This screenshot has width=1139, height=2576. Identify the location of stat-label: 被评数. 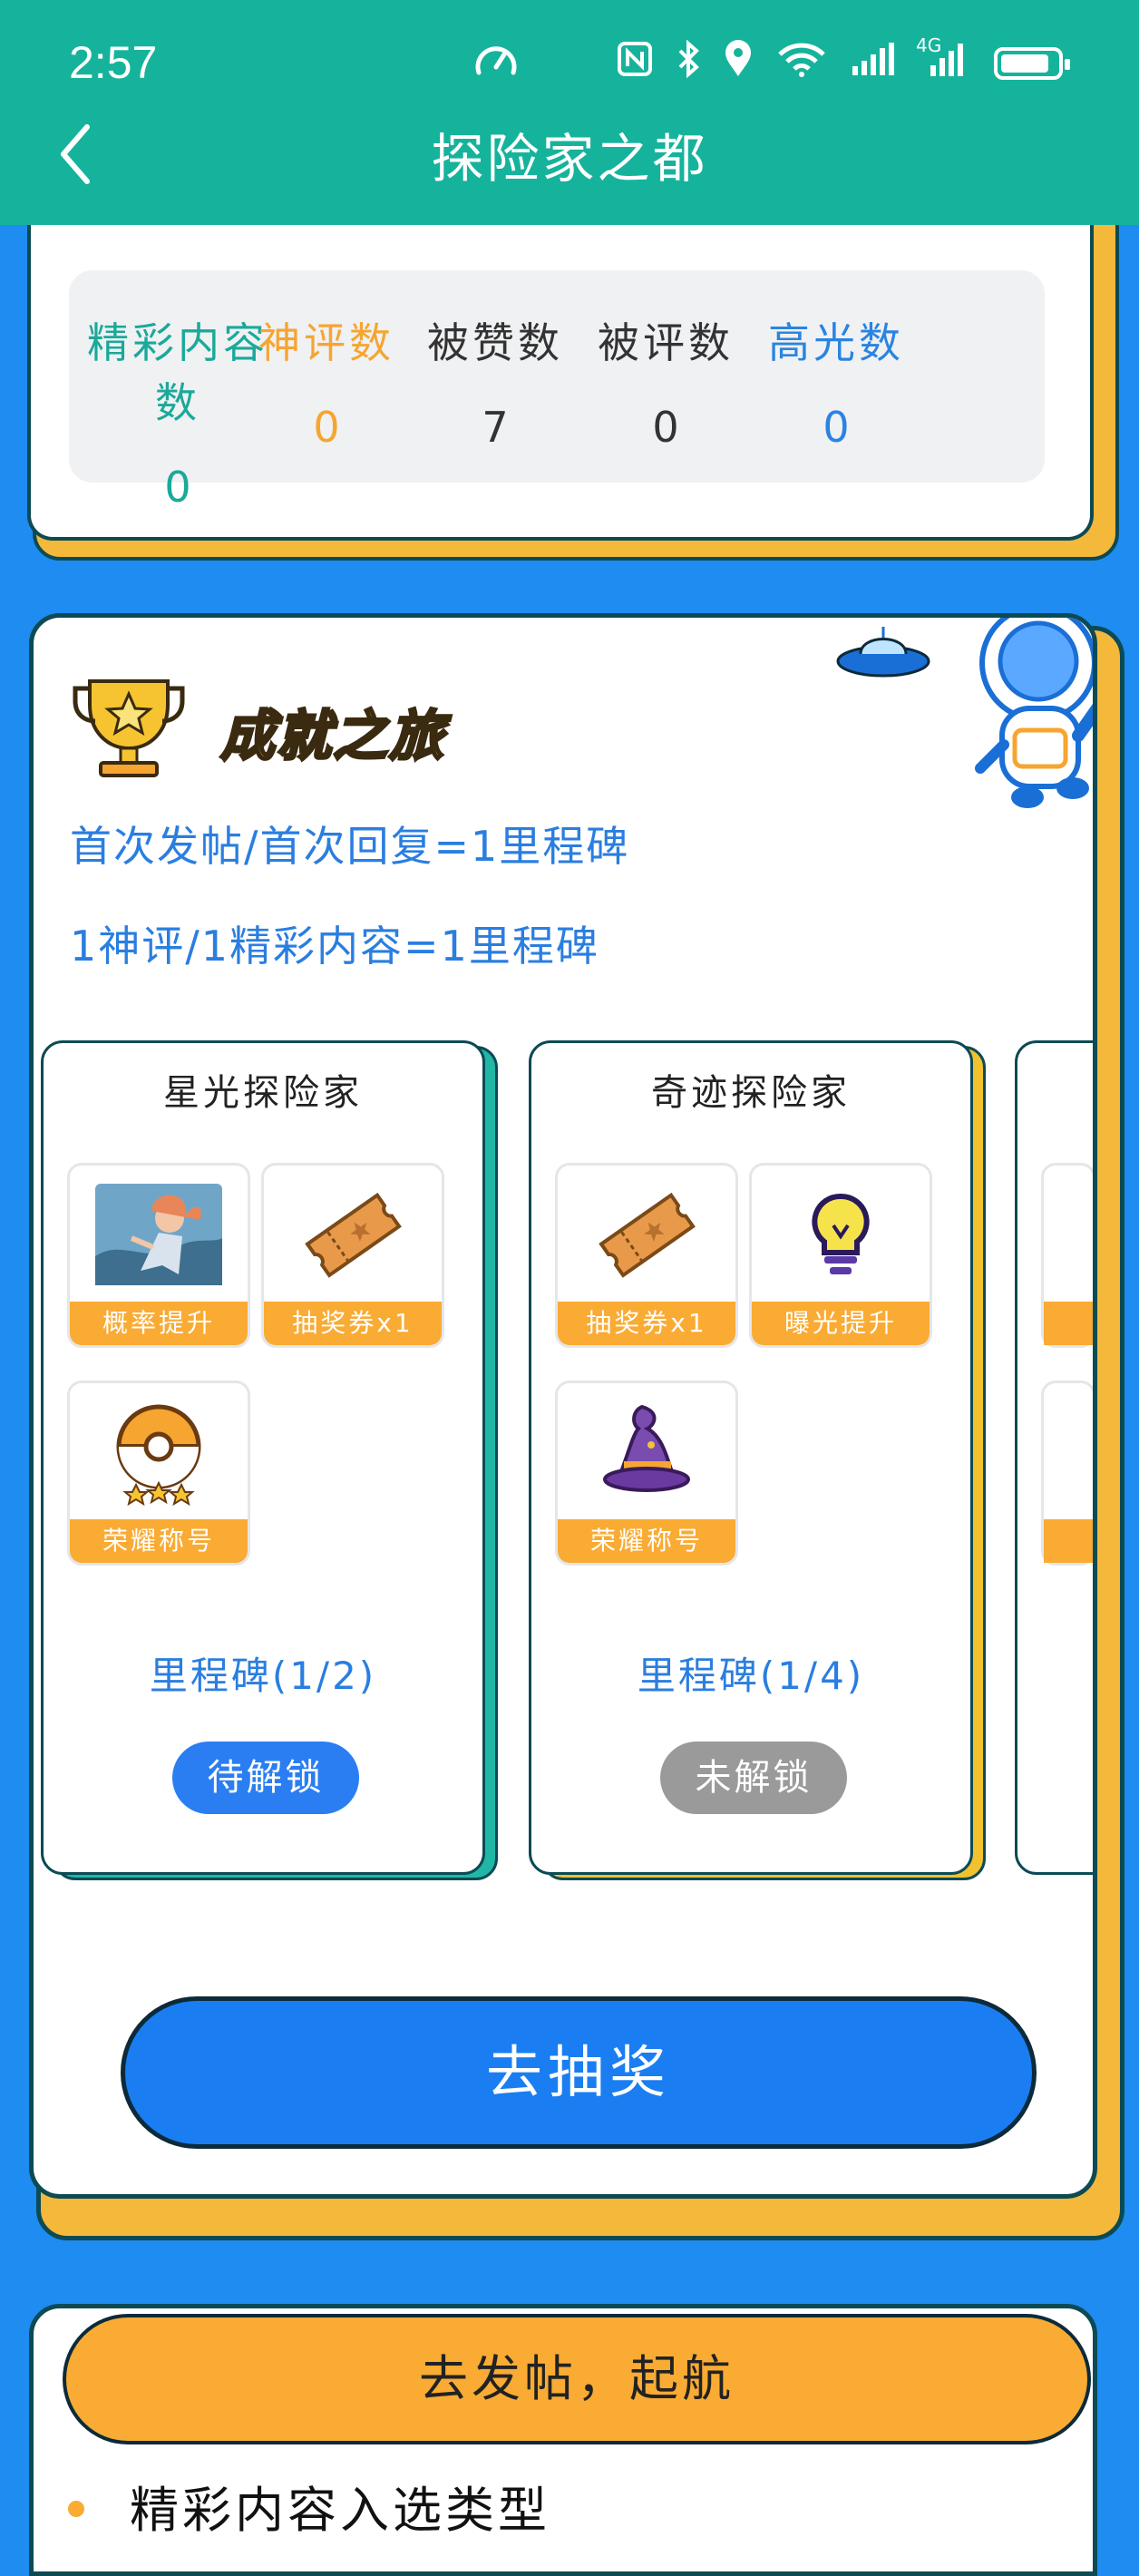
(666, 342).